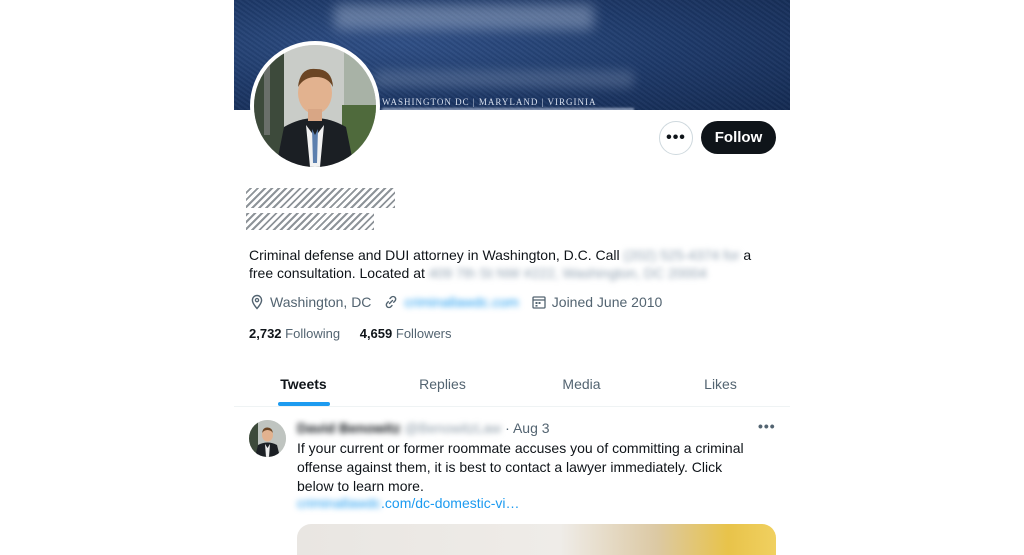 Image resolution: width=1024 pixels, height=555 pixels. I want to click on tweet-author-name-blurred: David Benowitz, so click(348, 428).